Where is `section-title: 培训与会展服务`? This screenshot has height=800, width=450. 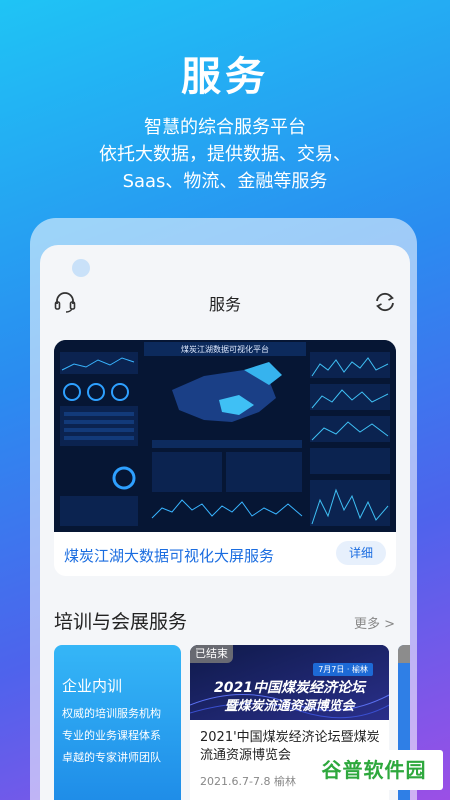 section-title: 培训与会展服务 is located at coordinates (121, 622).